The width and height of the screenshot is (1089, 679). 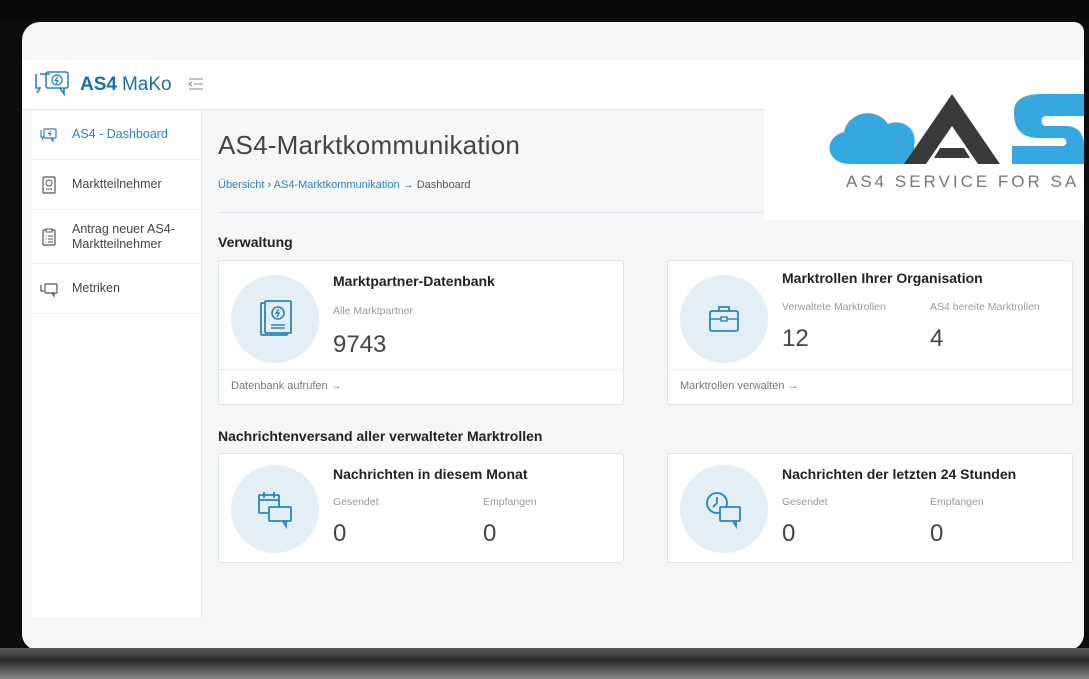 I want to click on card-subtitle-verwaltete: Verwaltete Marktrollen, so click(x=834, y=307).